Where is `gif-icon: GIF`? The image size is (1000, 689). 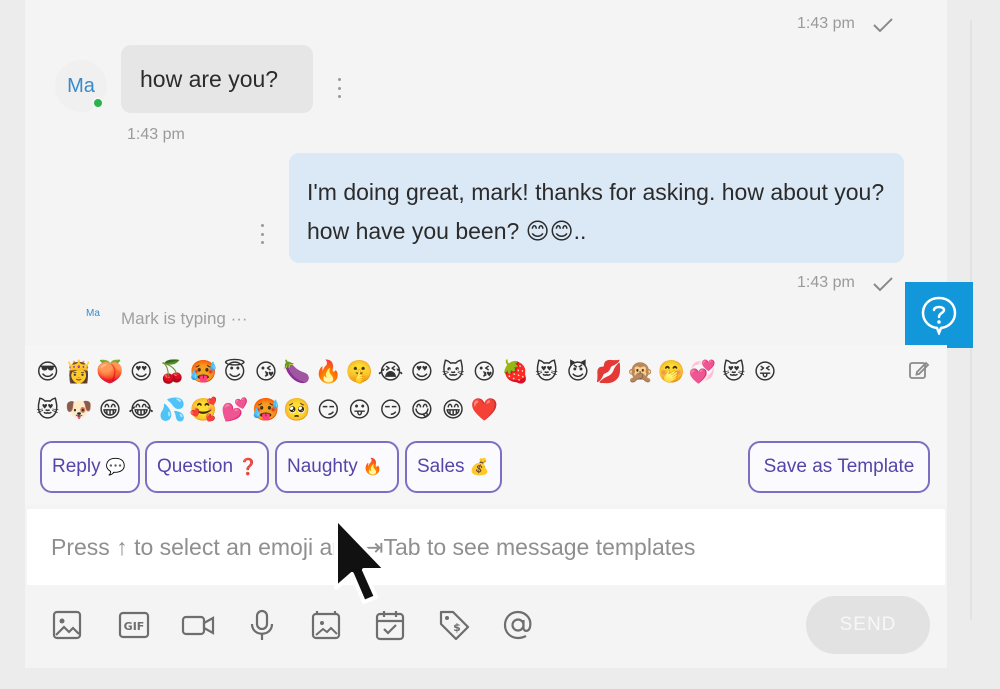
gif-icon: GIF is located at coordinates (134, 625).